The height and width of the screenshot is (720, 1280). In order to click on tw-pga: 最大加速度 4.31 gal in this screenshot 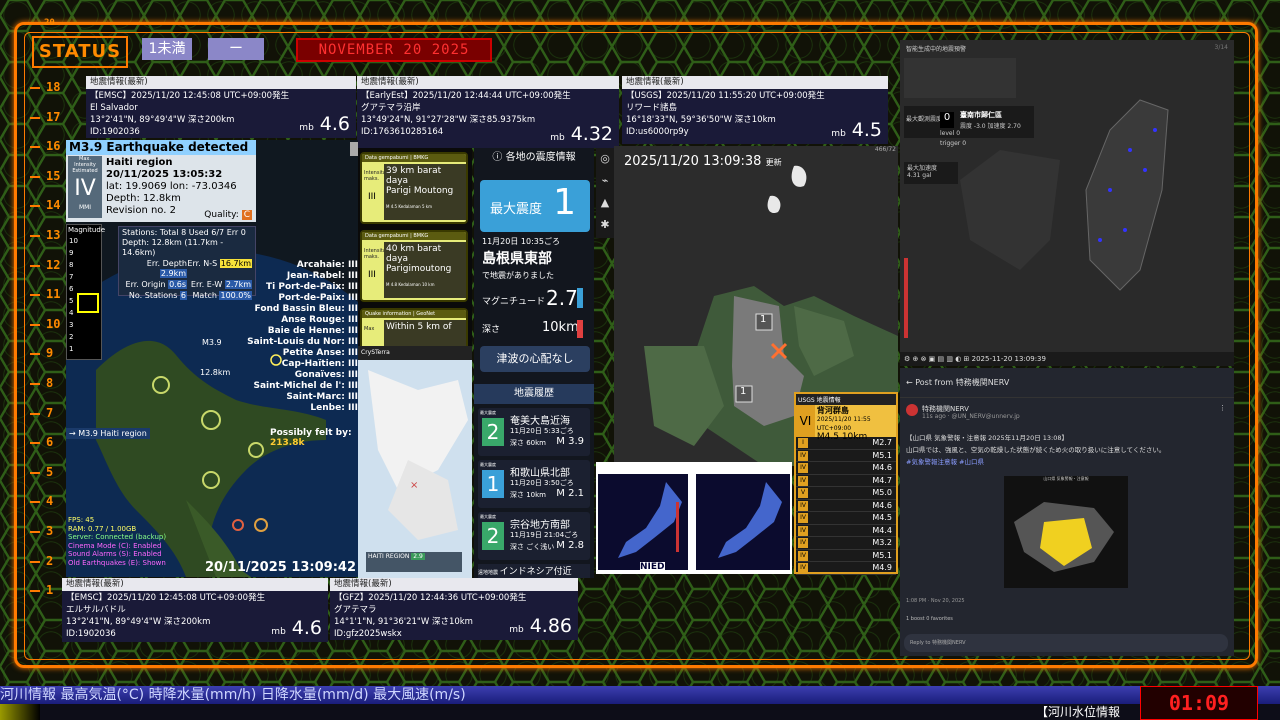, I will do `click(931, 173)`.